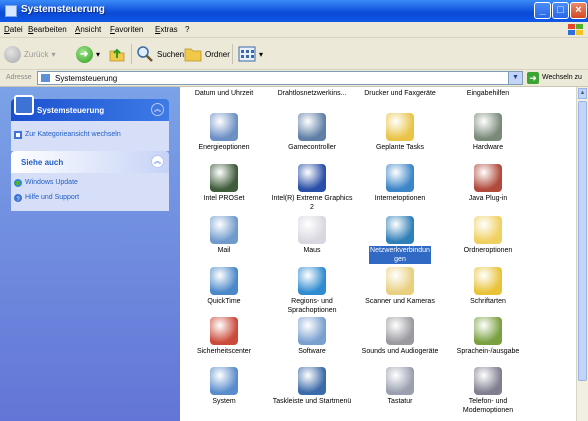 The image size is (588, 421). What do you see at coordinates (224, 127) in the screenshot?
I see `power-options-icon` at bounding box center [224, 127].